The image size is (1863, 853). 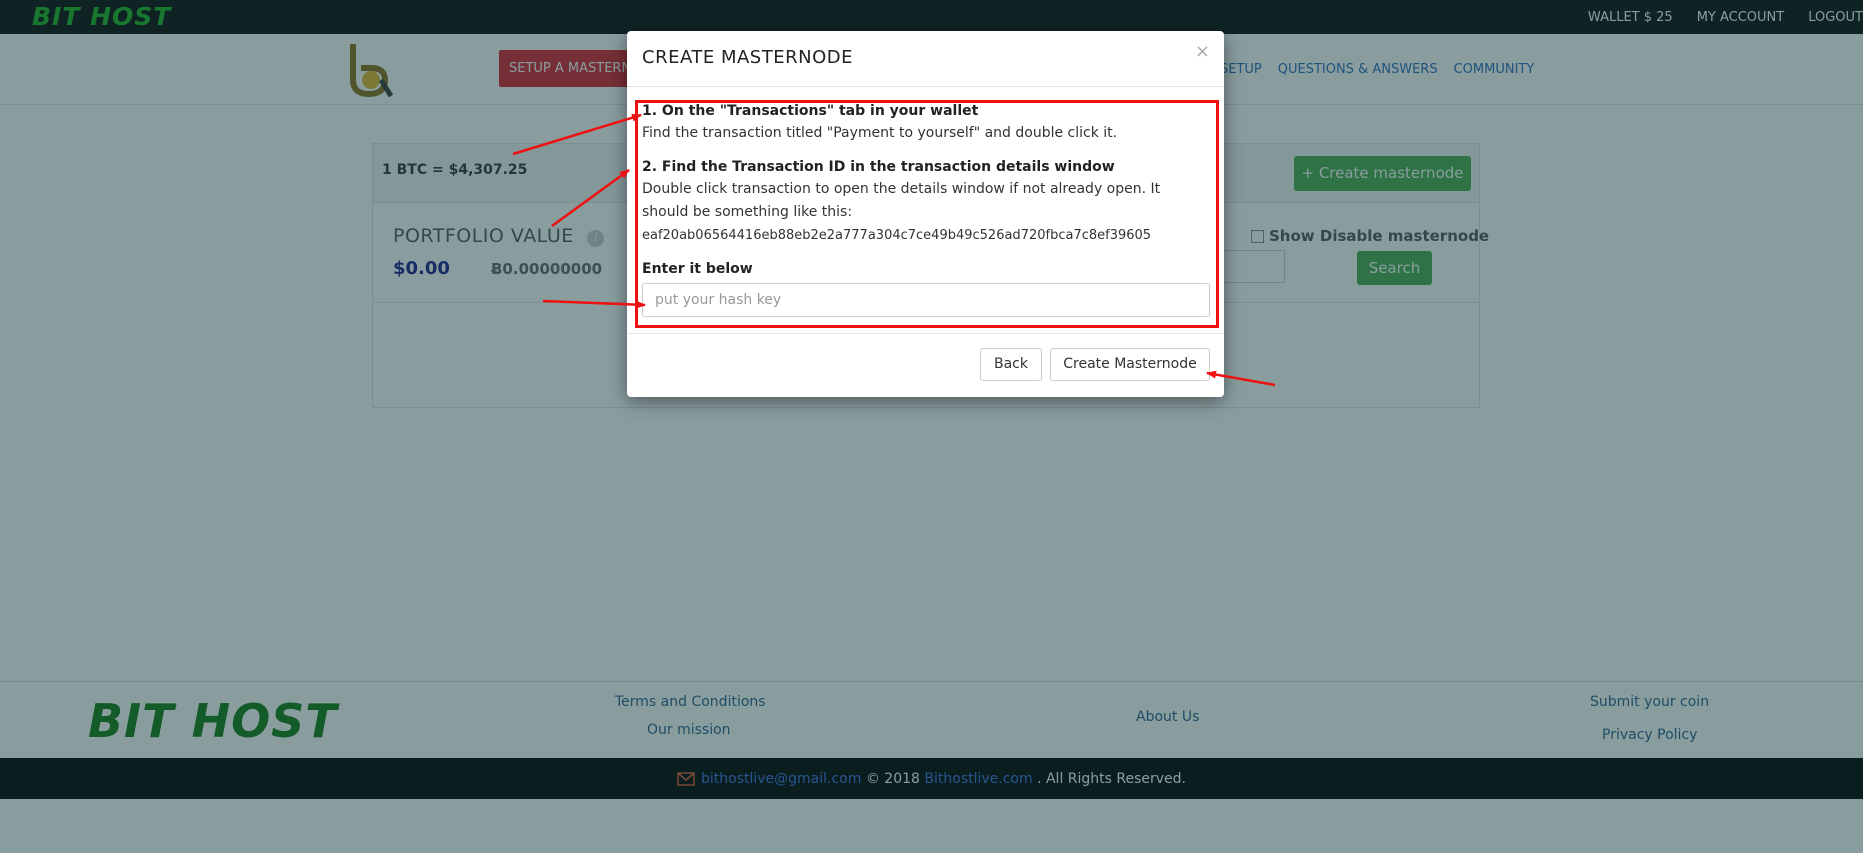 What do you see at coordinates (1011, 364) in the screenshot?
I see `back-button: Back` at bounding box center [1011, 364].